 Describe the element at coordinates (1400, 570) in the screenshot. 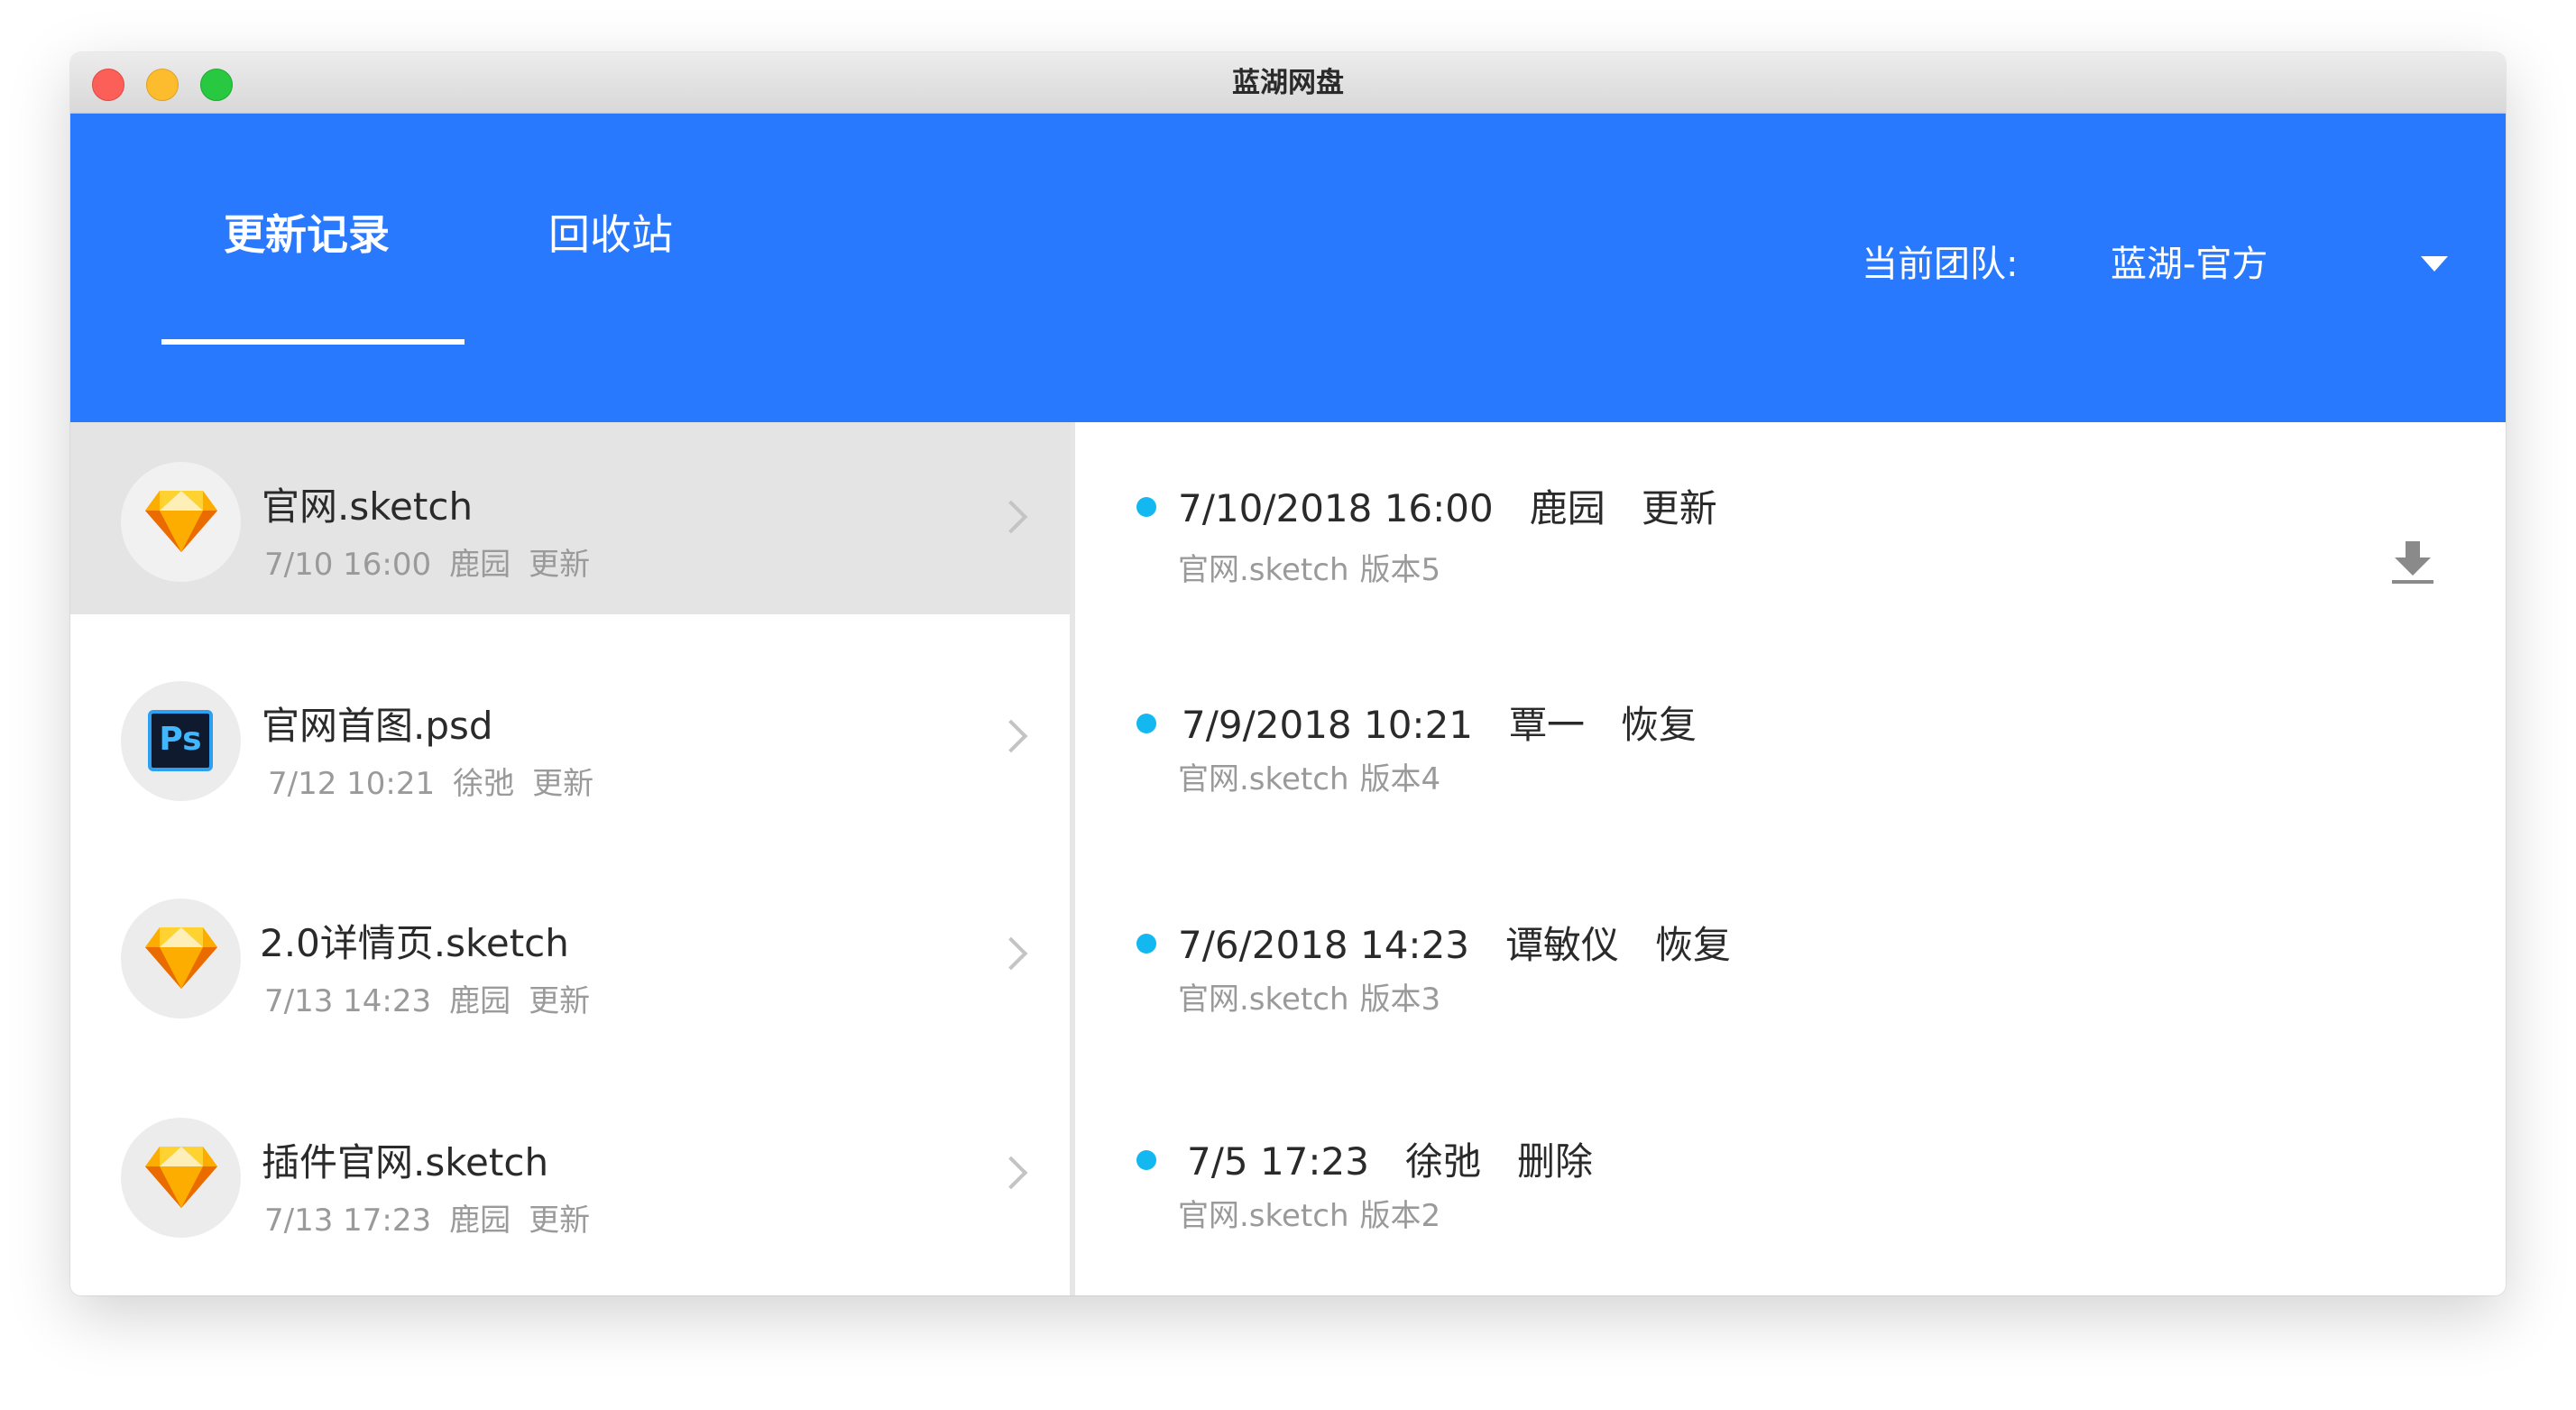

I see `history-version-number: 版本5` at that location.